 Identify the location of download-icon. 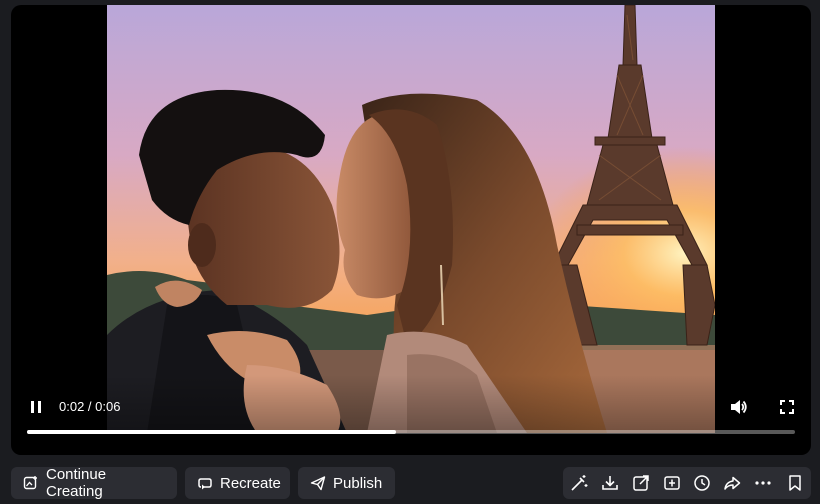
(610, 483).